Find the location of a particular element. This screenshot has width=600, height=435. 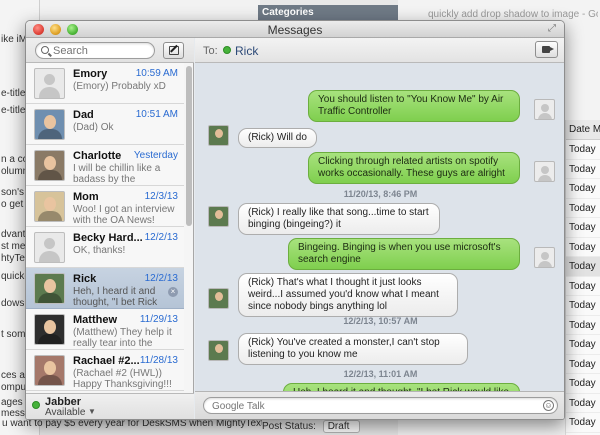

window-title: Messages is located at coordinates (295, 30).